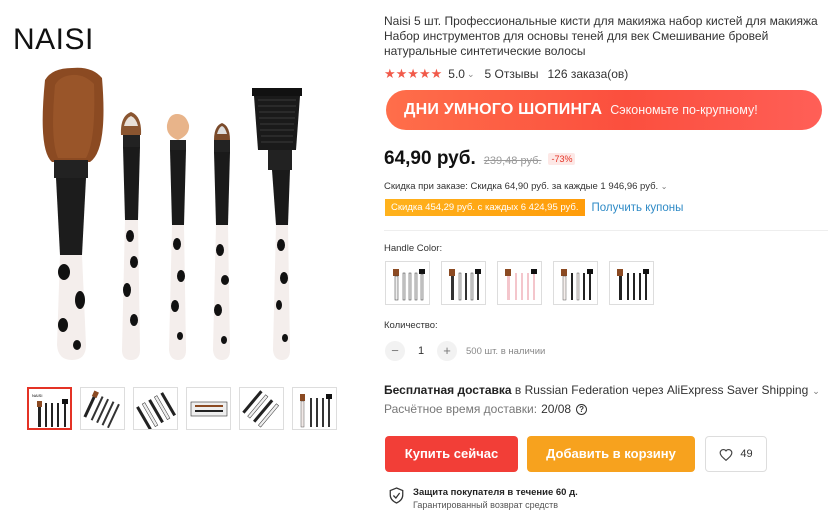 The height and width of the screenshot is (522, 832). What do you see at coordinates (495, 492) in the screenshot?
I see `protection-title: Защита покупателя в течение 60 д.` at bounding box center [495, 492].